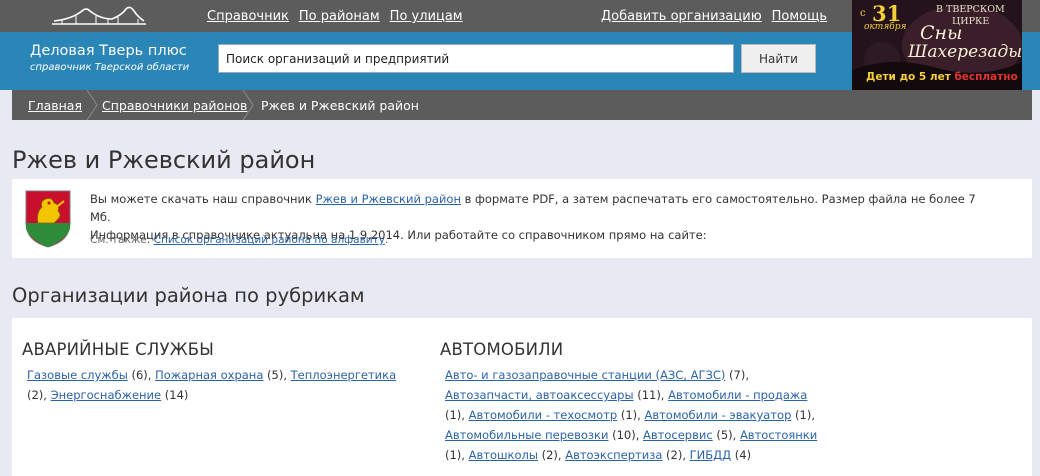  Describe the element at coordinates (118, 349) in the screenshot. I see `category-title: АВАРИЙНЫЕ СЛУЖБЫ` at that location.